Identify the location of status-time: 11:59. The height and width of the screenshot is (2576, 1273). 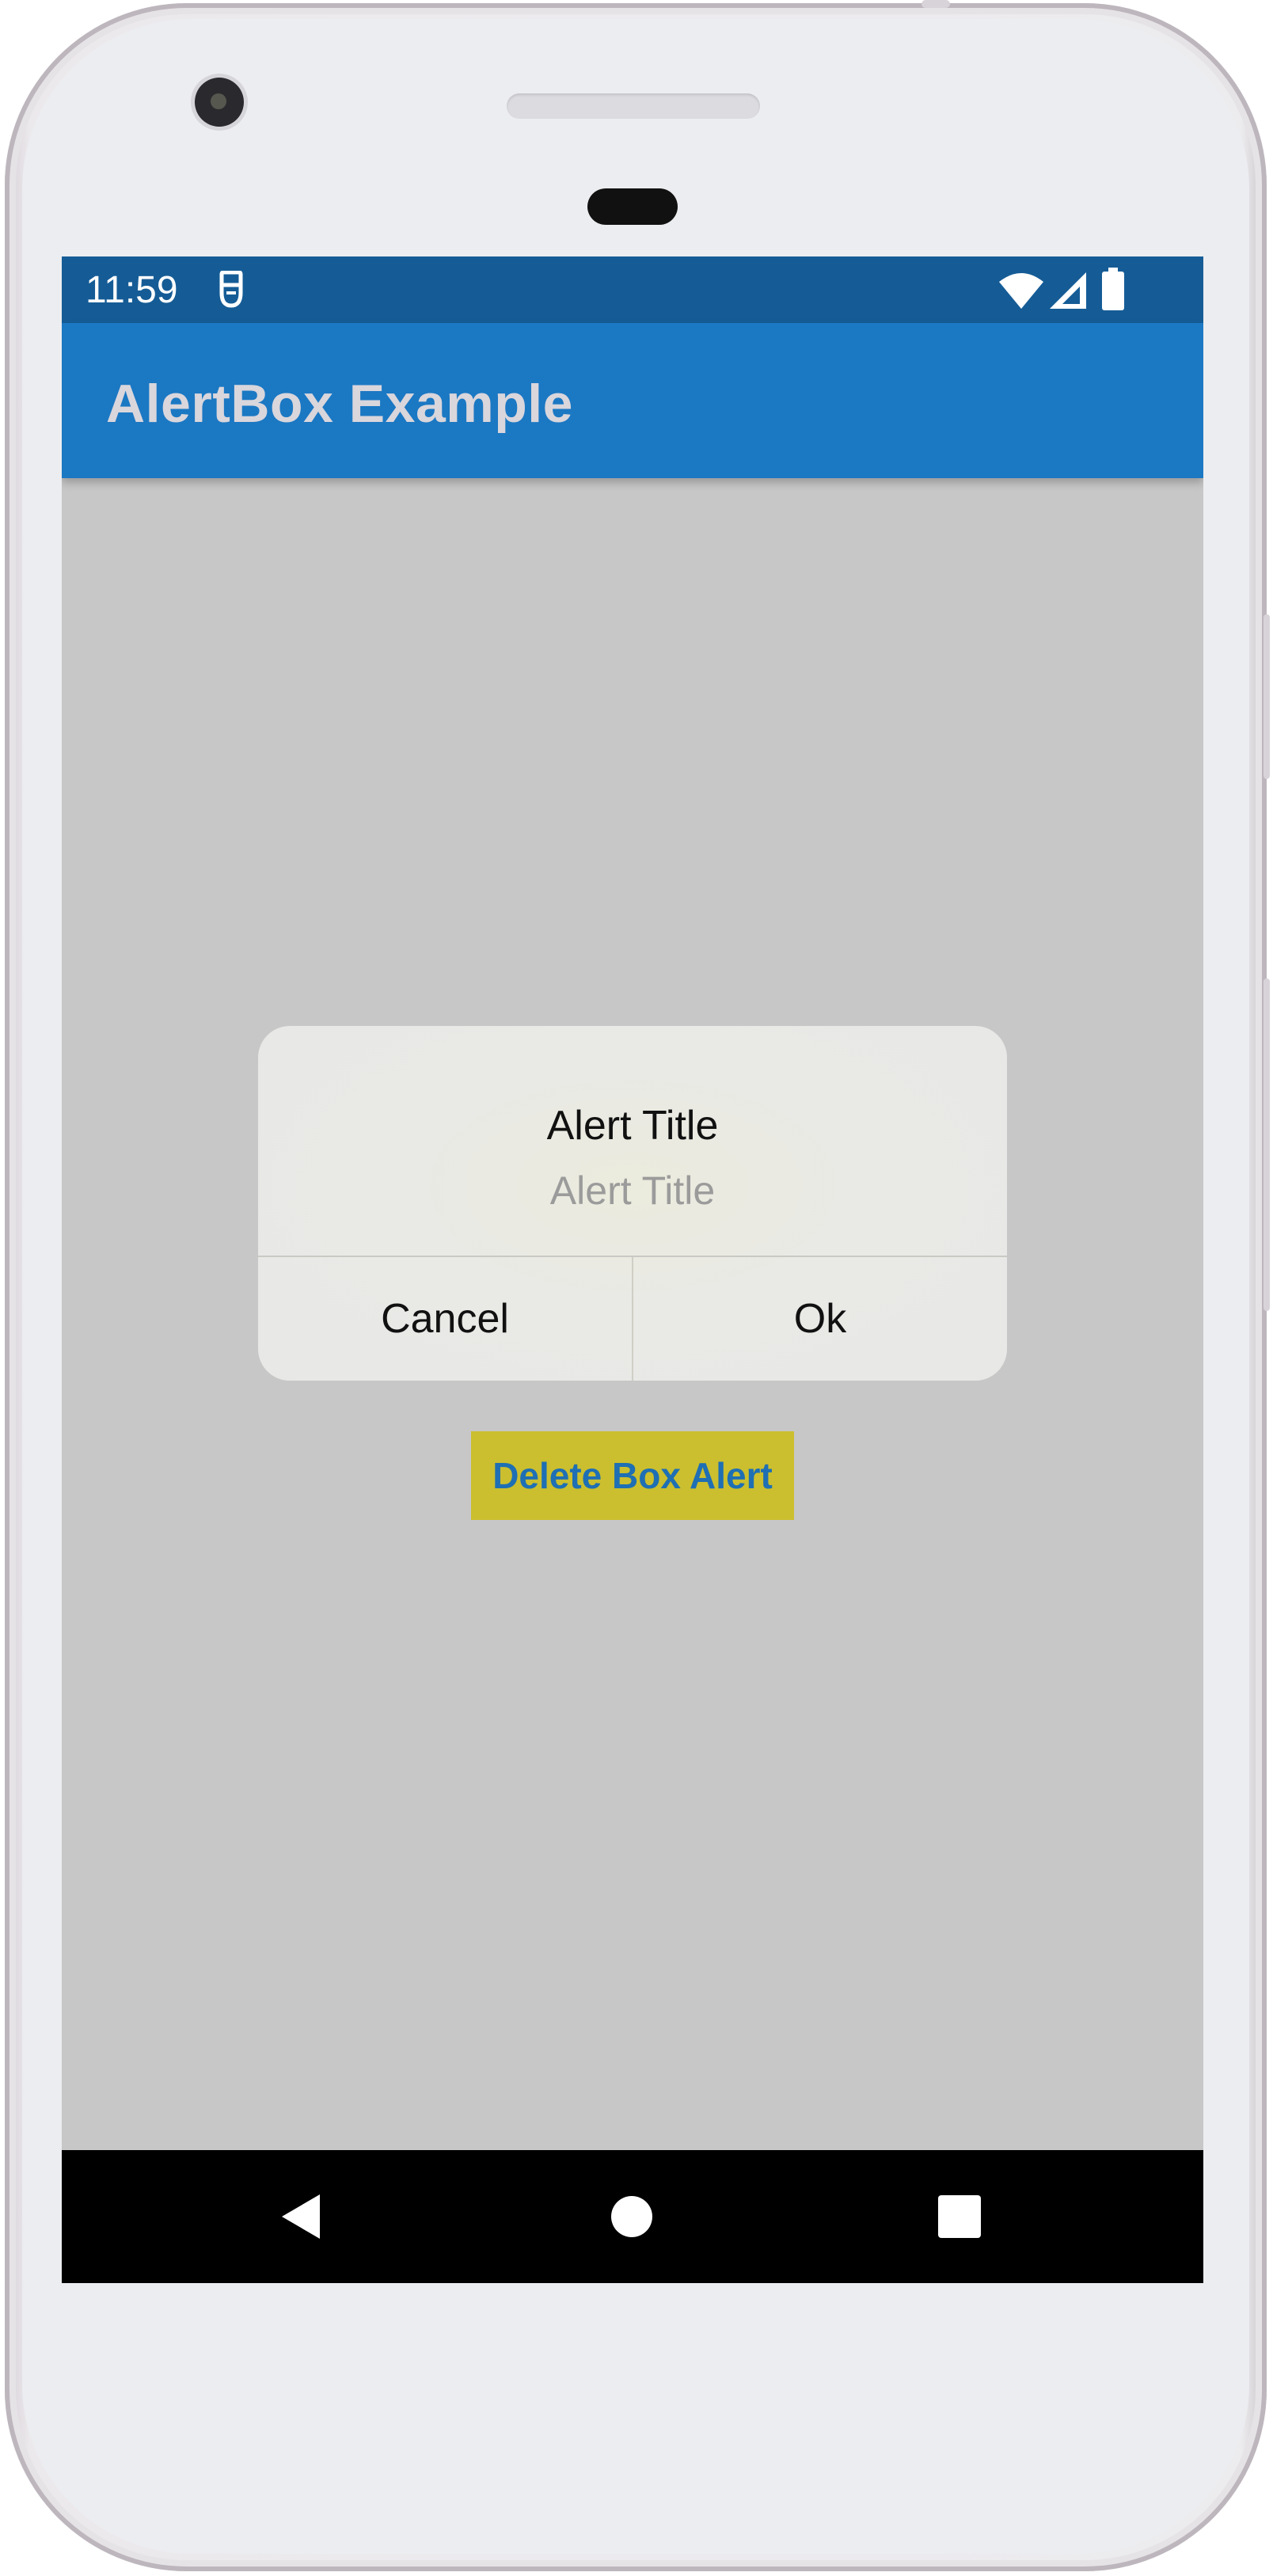
(132, 290).